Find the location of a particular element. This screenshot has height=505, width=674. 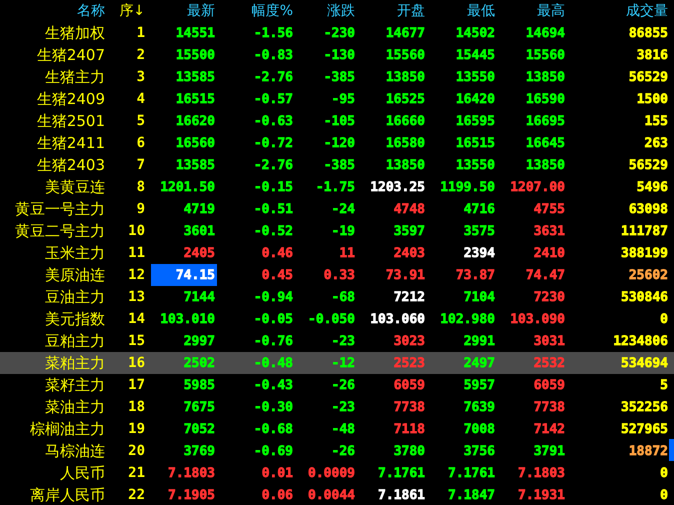

row-number: 16 is located at coordinates (137, 363).